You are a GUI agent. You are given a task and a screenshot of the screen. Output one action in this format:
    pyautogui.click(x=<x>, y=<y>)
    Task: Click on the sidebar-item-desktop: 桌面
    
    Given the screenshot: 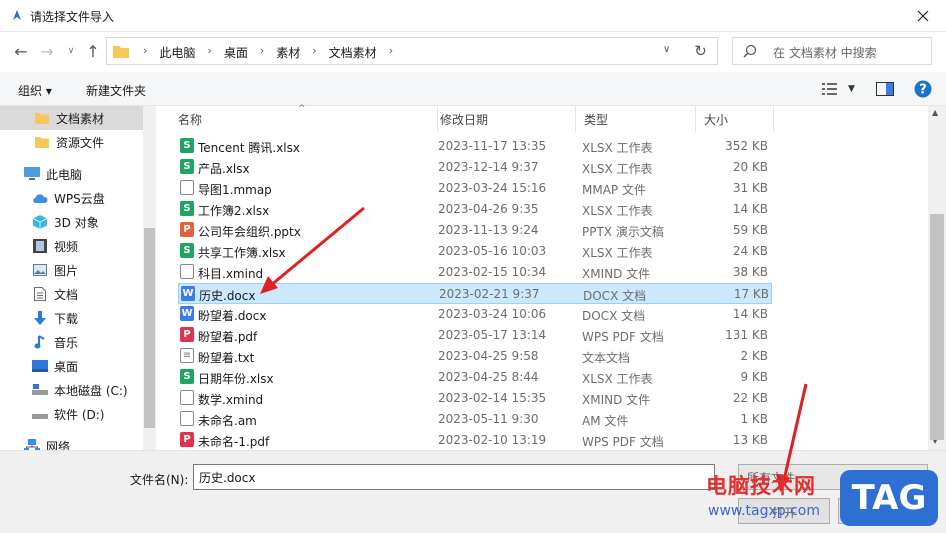 What is the action you would take?
    pyautogui.click(x=71, y=366)
    